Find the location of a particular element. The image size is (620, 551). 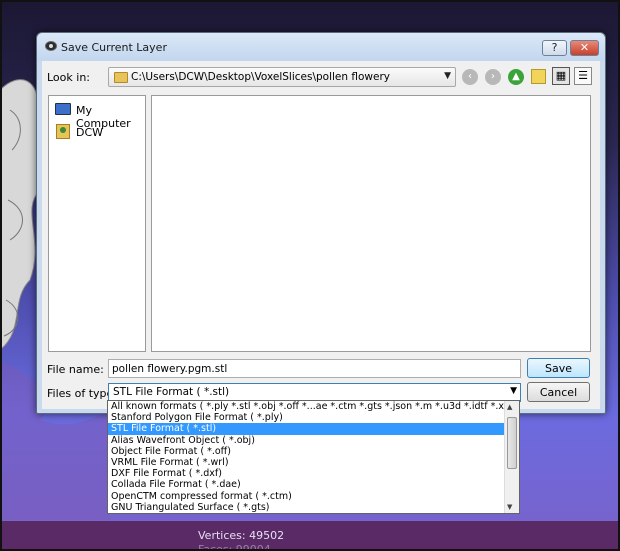

file-type-selected: STL File Format ( *.stl) is located at coordinates (171, 392).